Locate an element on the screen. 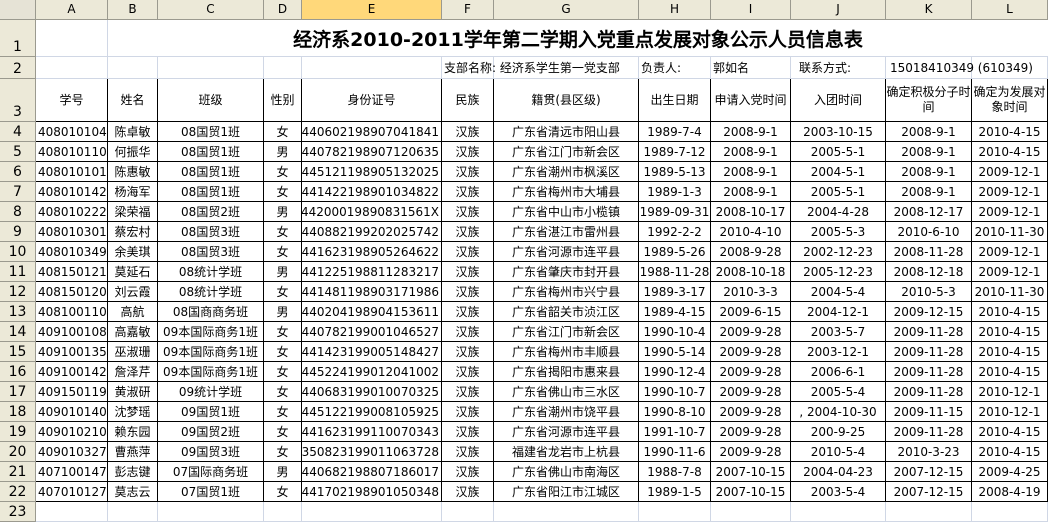 This screenshot has height=522, width=1056. table-cell: 1989-4-15 is located at coordinates (675, 312).